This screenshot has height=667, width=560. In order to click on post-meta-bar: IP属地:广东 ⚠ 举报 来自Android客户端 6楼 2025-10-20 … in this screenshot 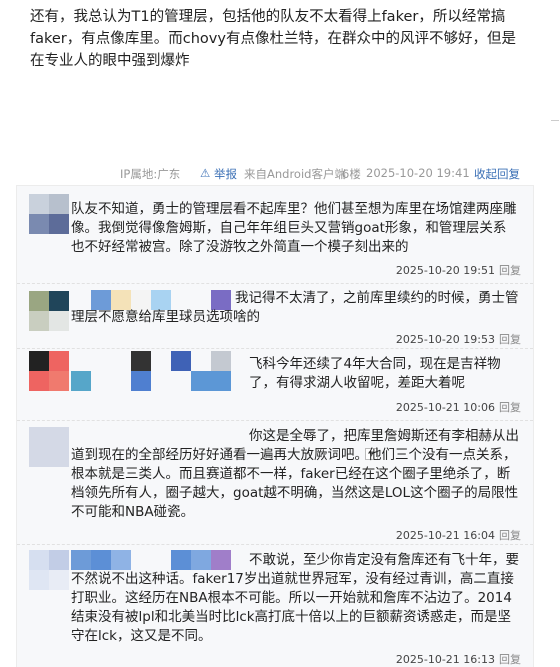, I will do `click(326, 173)`.